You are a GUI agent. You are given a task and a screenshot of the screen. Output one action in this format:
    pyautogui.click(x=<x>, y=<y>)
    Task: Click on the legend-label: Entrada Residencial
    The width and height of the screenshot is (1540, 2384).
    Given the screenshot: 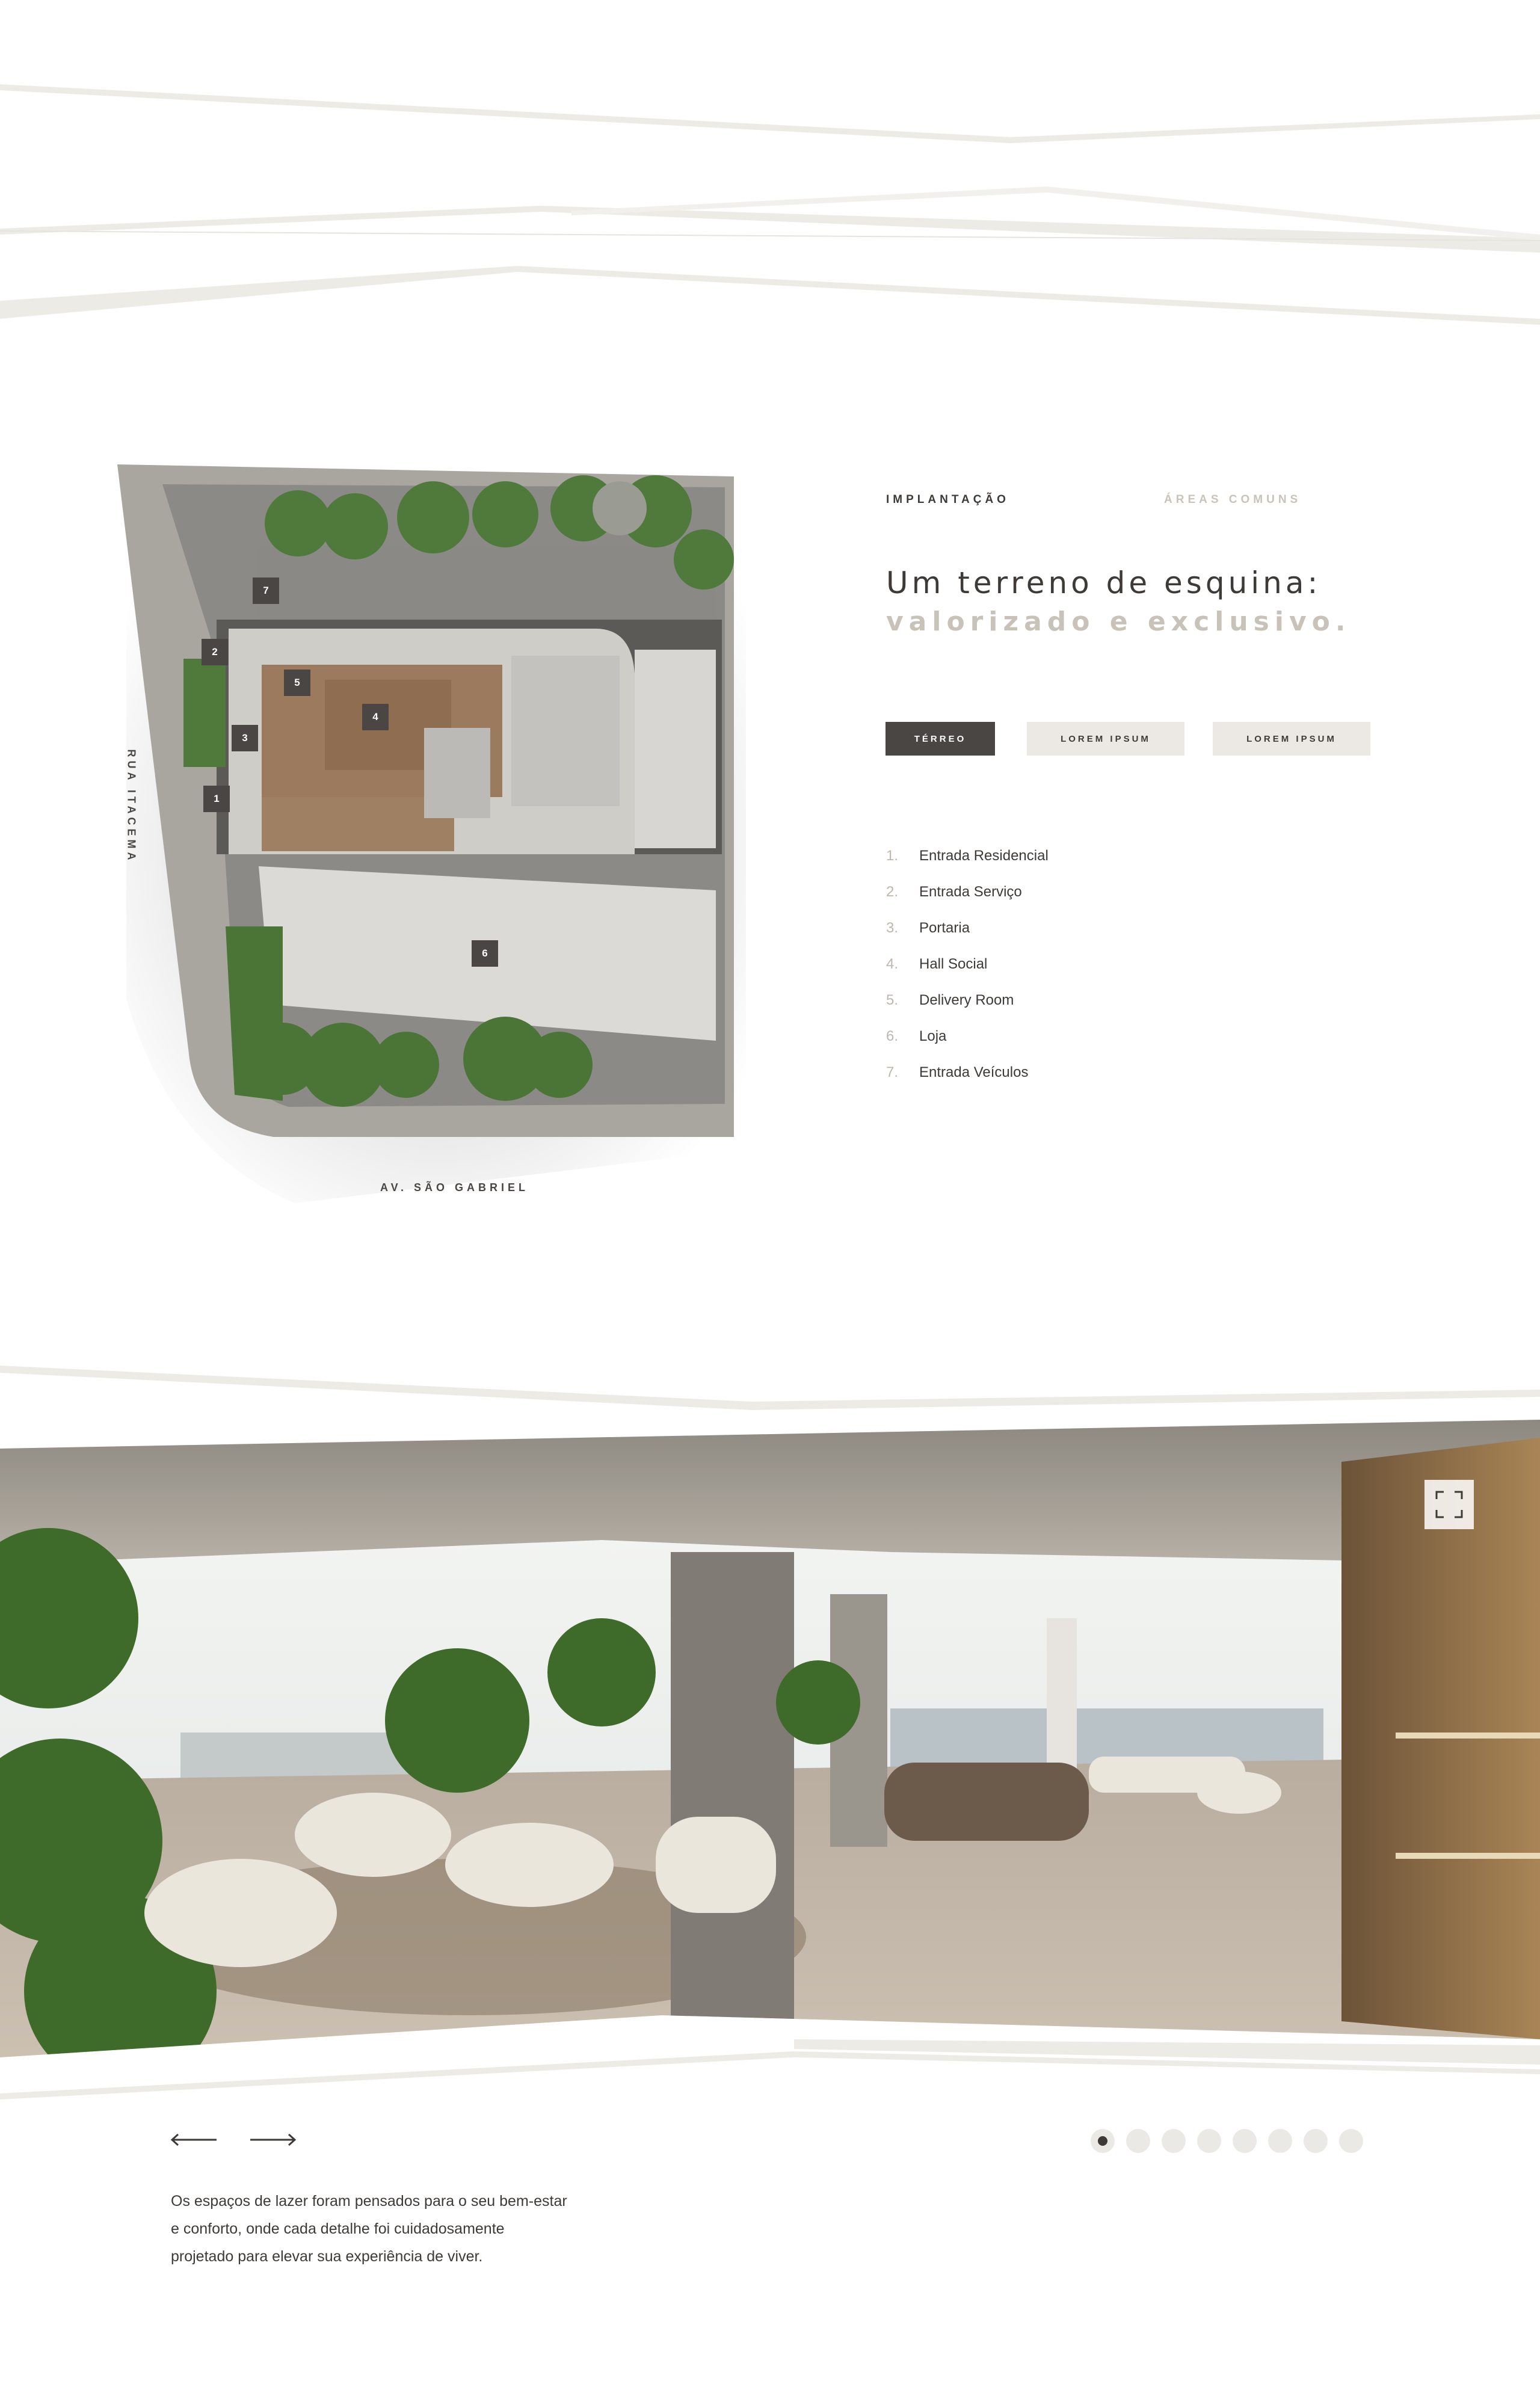 What is the action you would take?
    pyautogui.click(x=984, y=856)
    